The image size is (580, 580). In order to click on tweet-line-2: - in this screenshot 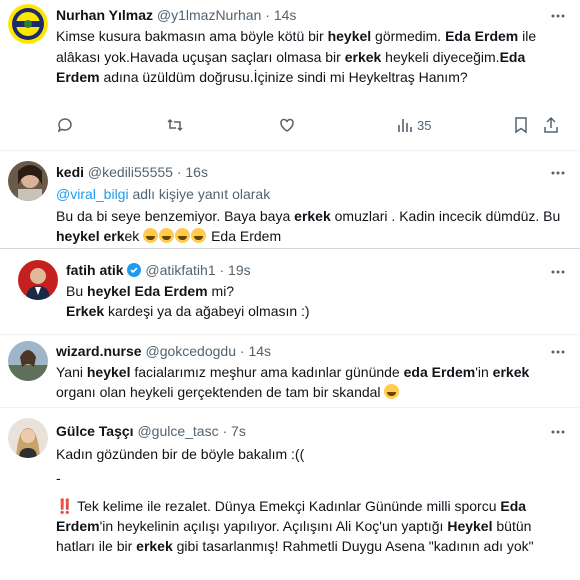, I will do `click(58, 478)`.